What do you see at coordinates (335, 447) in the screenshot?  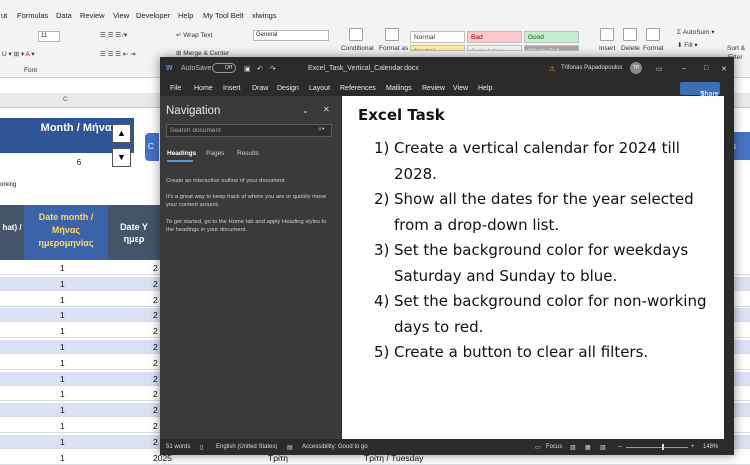 I see `accessibility-status: Accessibility: Good to go` at bounding box center [335, 447].